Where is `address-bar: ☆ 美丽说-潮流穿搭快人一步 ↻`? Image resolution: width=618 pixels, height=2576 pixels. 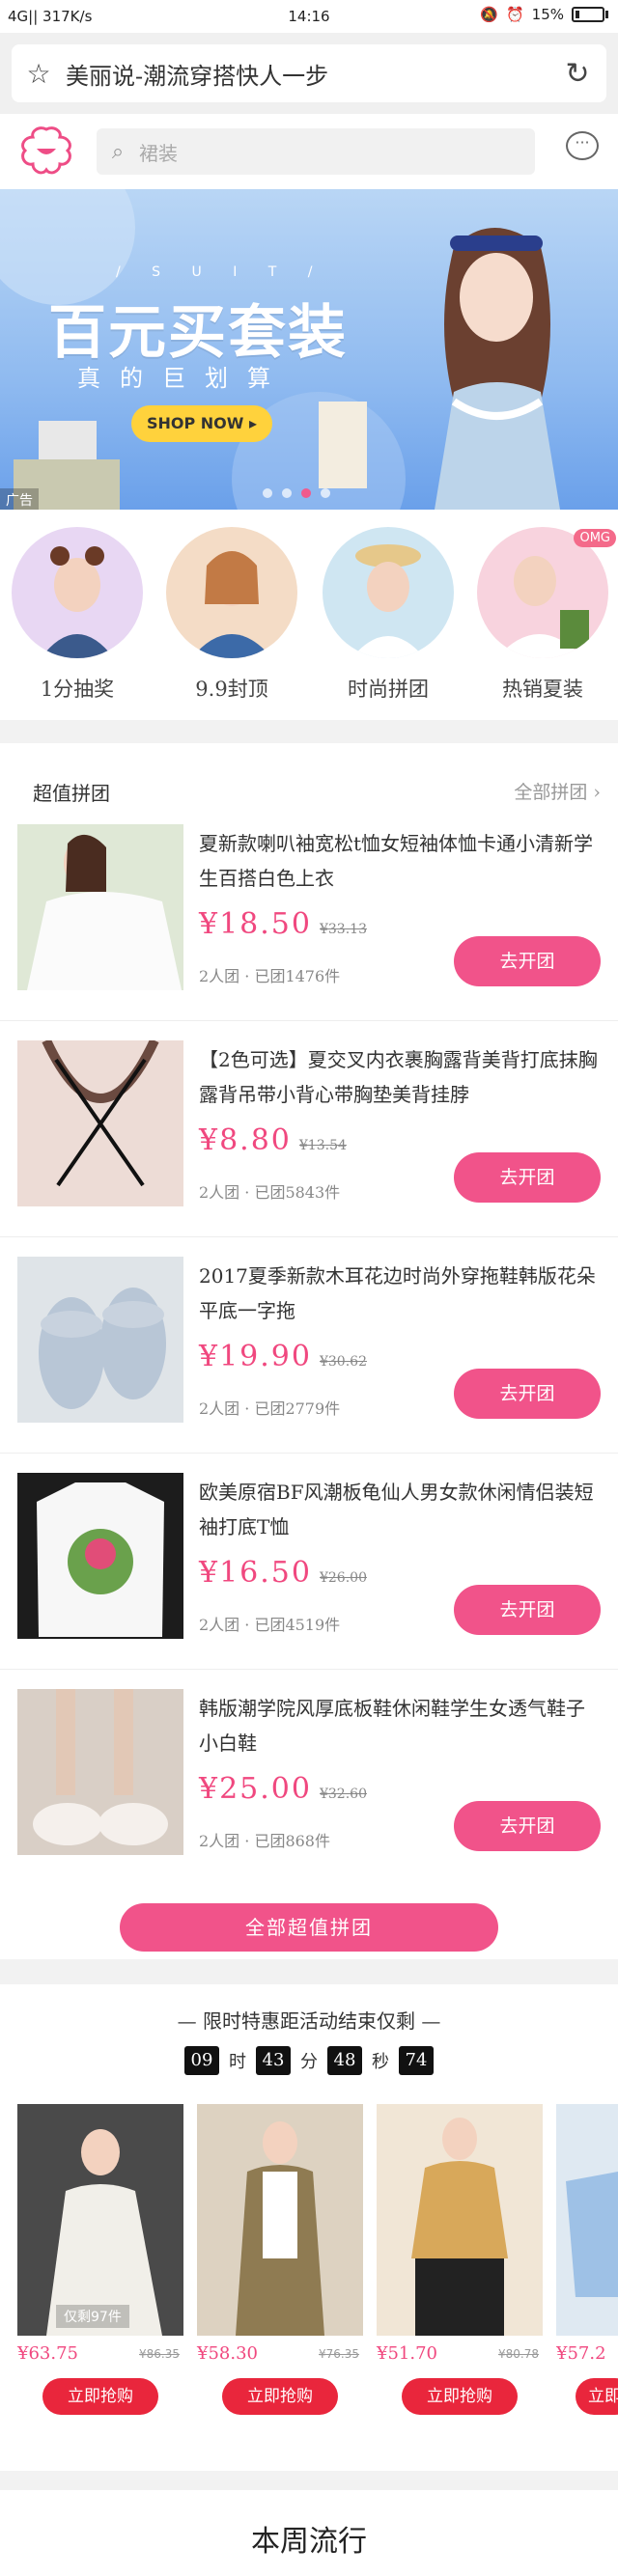
address-bar: ☆ 美丽说-潮流穿搭快人一步 ↻ is located at coordinates (309, 73).